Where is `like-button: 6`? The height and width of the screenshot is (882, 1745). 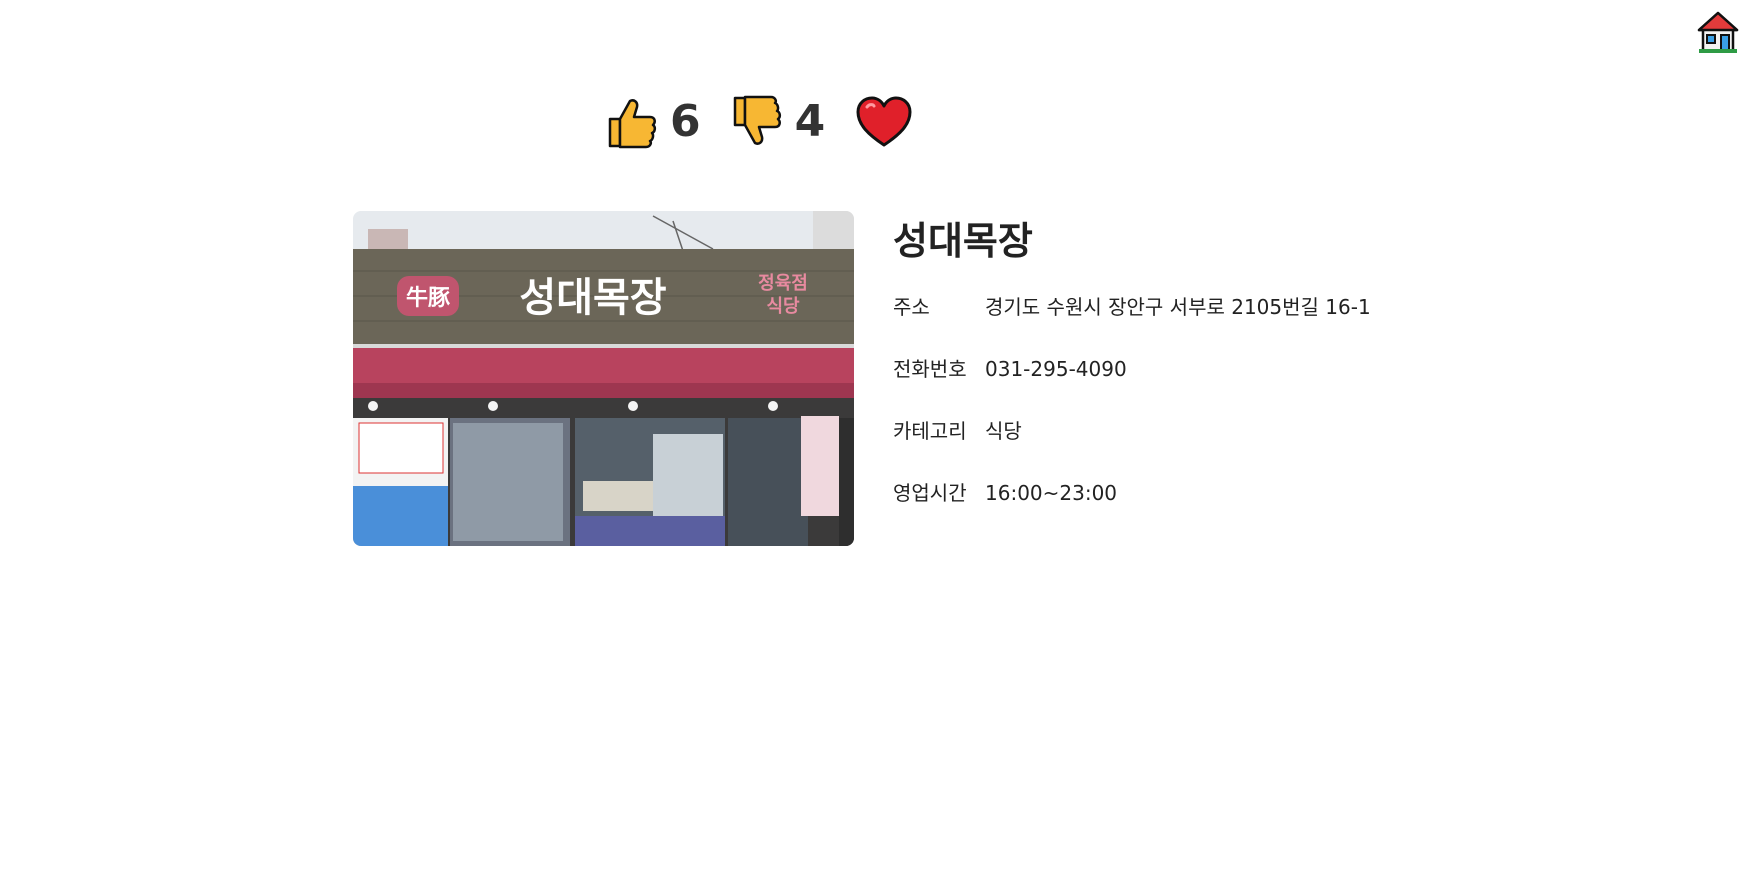
like-button: 6 is located at coordinates (668, 122).